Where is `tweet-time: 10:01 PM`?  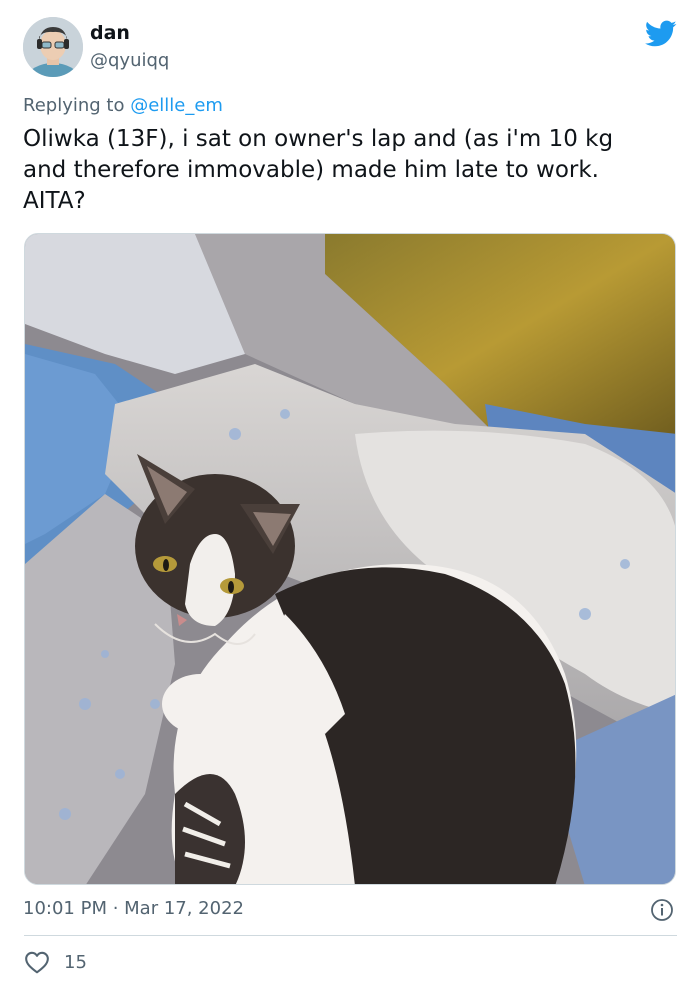 tweet-time: 10:01 PM is located at coordinates (65, 908).